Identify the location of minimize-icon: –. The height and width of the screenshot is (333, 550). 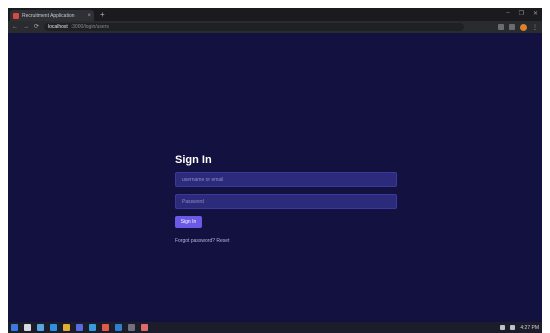
(507, 13).